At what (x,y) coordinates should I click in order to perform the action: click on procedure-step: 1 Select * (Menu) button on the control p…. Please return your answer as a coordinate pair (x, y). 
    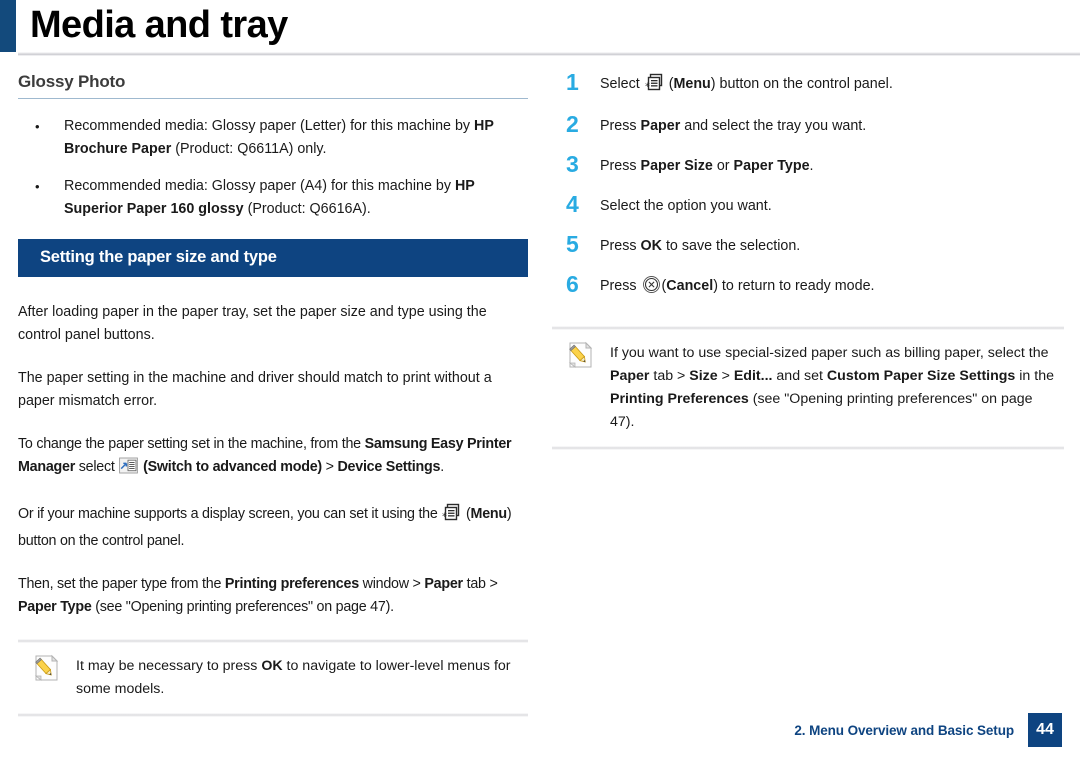
    Looking at the image, I should click on (808, 84).